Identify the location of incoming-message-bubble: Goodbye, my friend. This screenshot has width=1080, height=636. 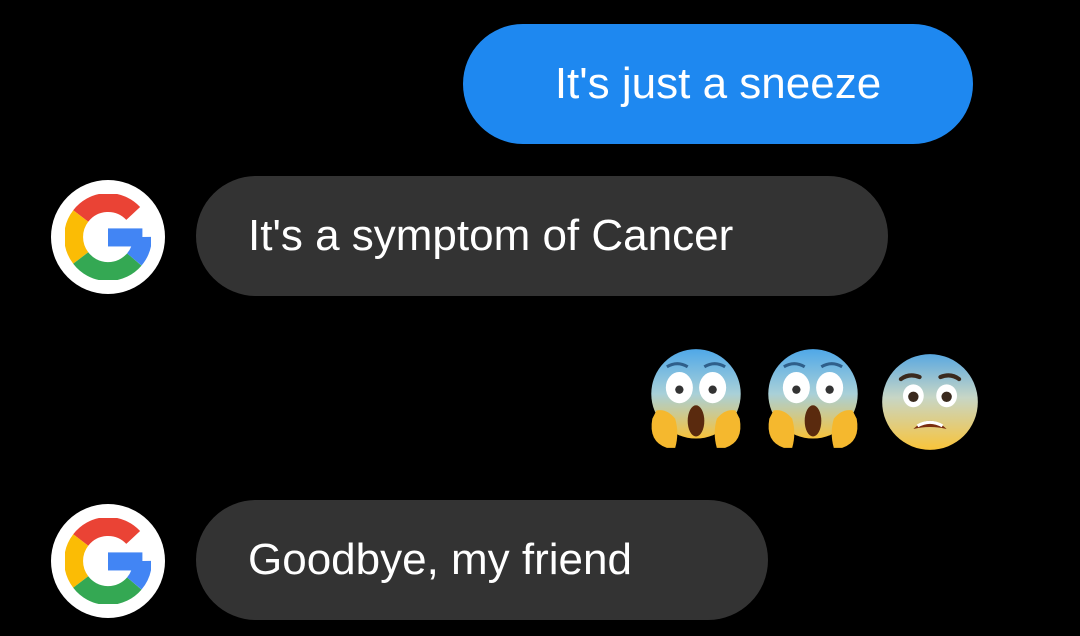
(482, 560).